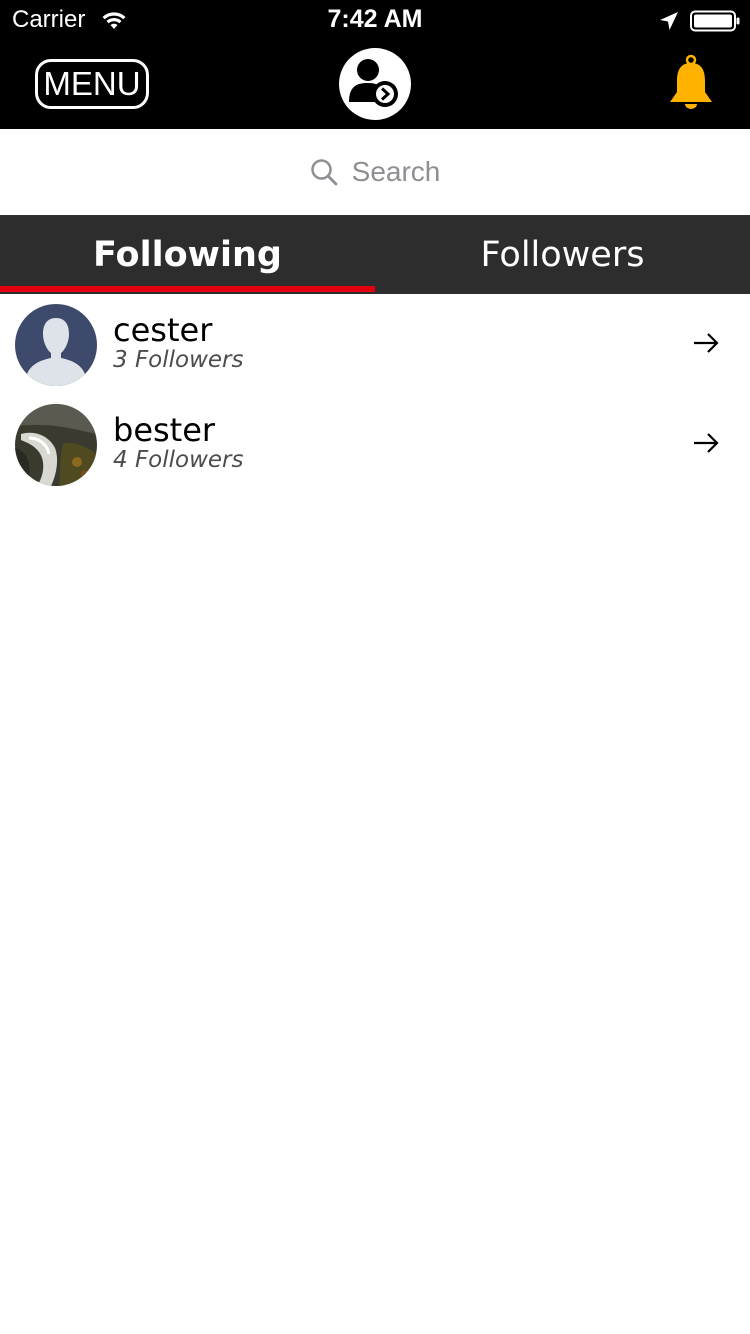 The height and width of the screenshot is (1334, 750). What do you see at coordinates (375, 344) in the screenshot?
I see `list-item: cester 3 Followers` at bounding box center [375, 344].